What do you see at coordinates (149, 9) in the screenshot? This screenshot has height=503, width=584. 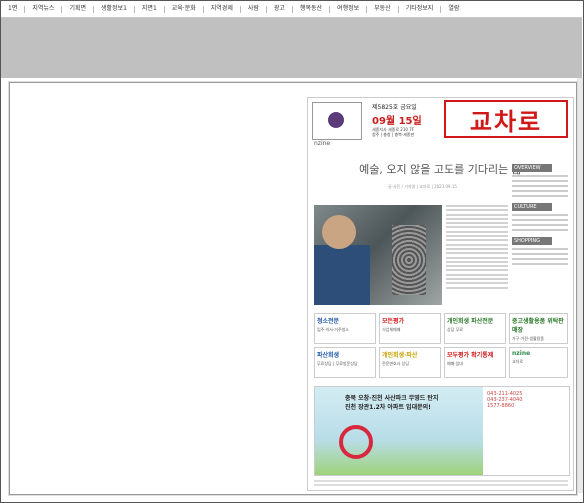 I see `menu-item: 지면1` at bounding box center [149, 9].